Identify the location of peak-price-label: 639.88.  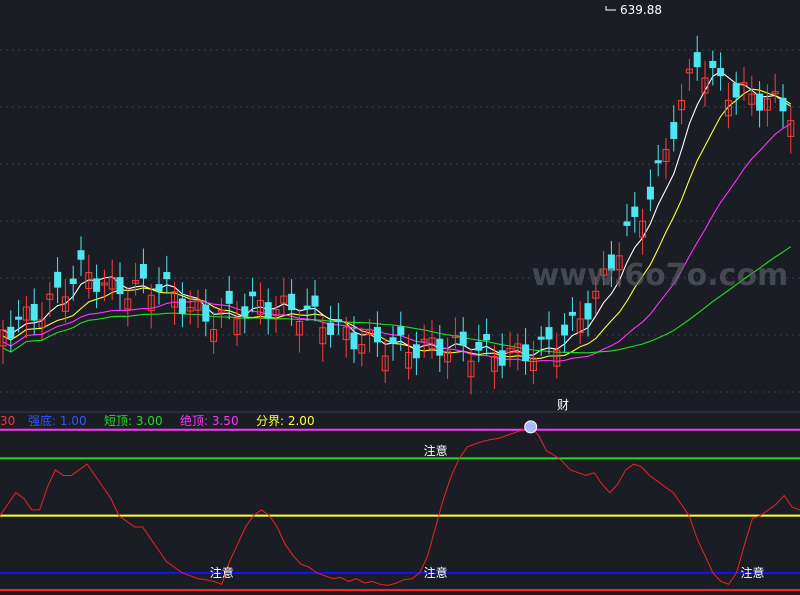
(633, 10).